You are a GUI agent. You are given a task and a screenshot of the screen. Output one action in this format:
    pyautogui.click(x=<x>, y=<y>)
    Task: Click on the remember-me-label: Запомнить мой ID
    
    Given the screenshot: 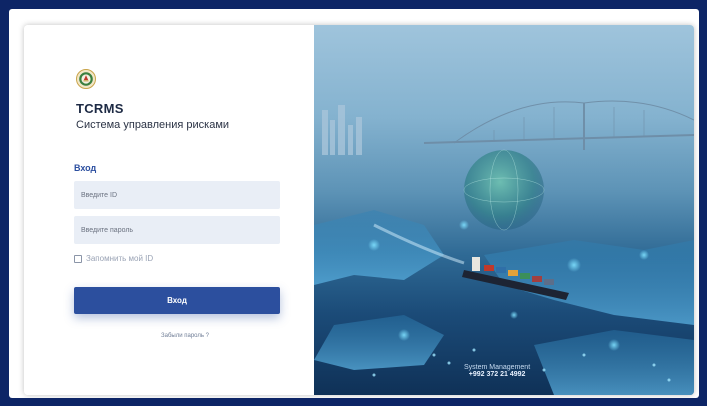 What is the action you would take?
    pyautogui.click(x=119, y=258)
    